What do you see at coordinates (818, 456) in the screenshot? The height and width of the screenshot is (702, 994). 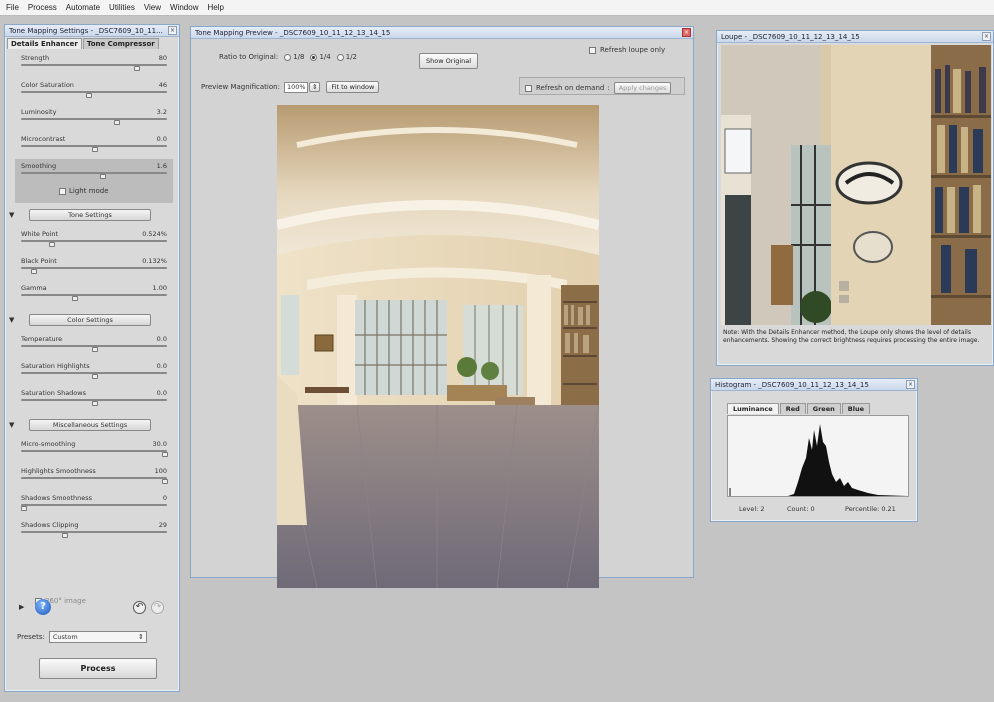 I see `histogram-plot` at bounding box center [818, 456].